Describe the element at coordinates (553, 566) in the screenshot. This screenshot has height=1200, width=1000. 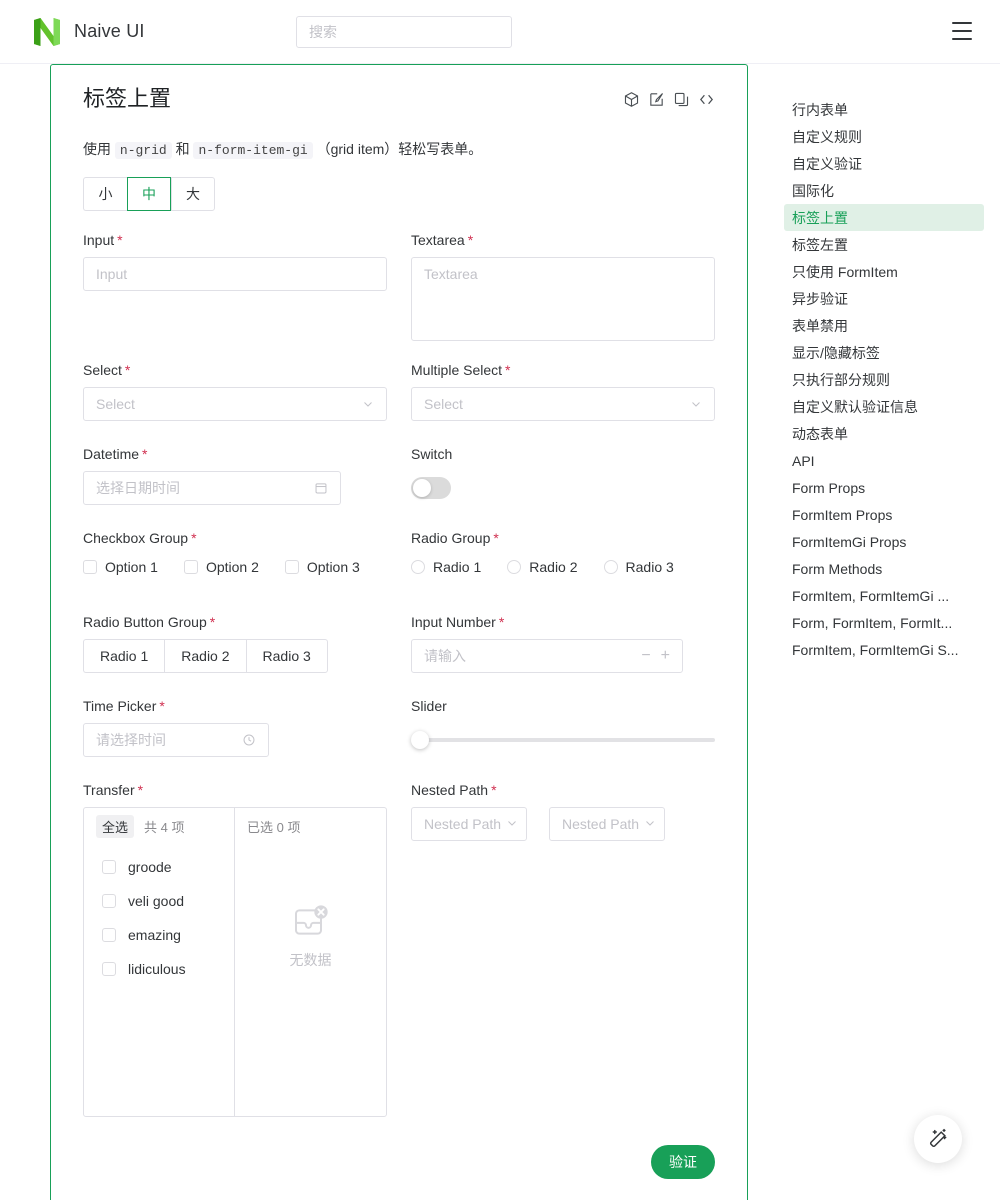
I see `radio-option-label: Radio 2` at that location.